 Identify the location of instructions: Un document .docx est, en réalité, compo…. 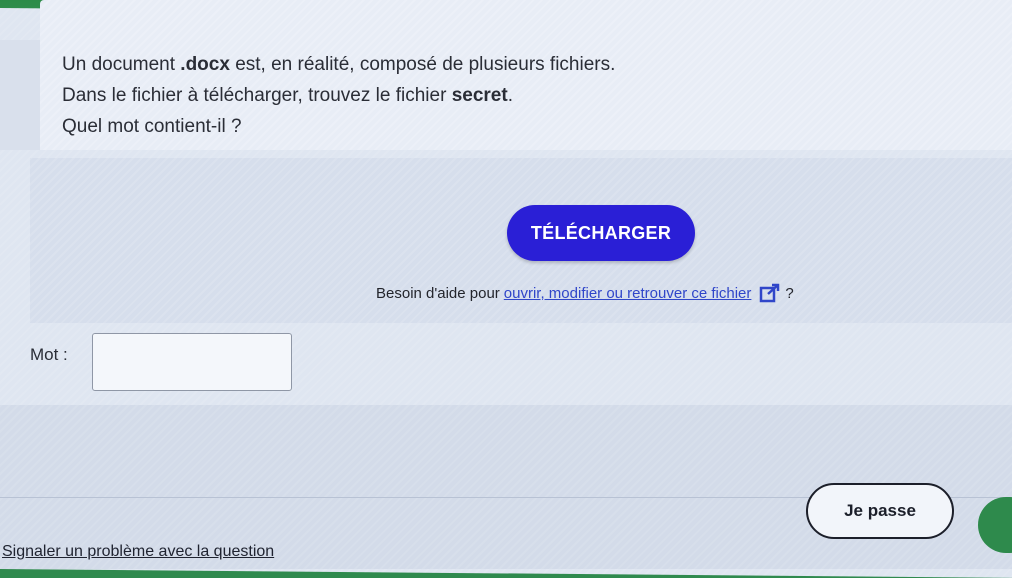
(512, 96).